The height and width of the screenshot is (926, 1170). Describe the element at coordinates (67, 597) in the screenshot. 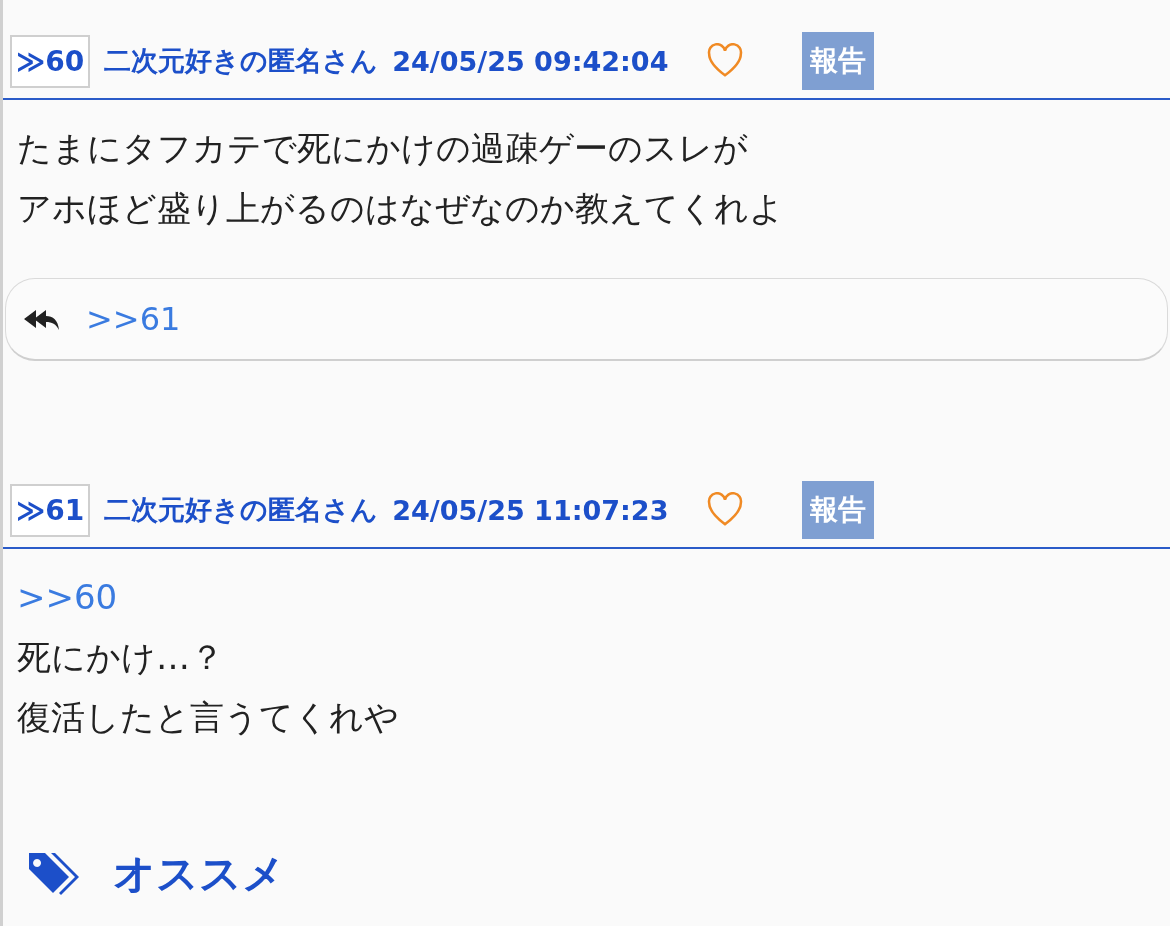

I see `reply-anchor-link: >>60` at that location.